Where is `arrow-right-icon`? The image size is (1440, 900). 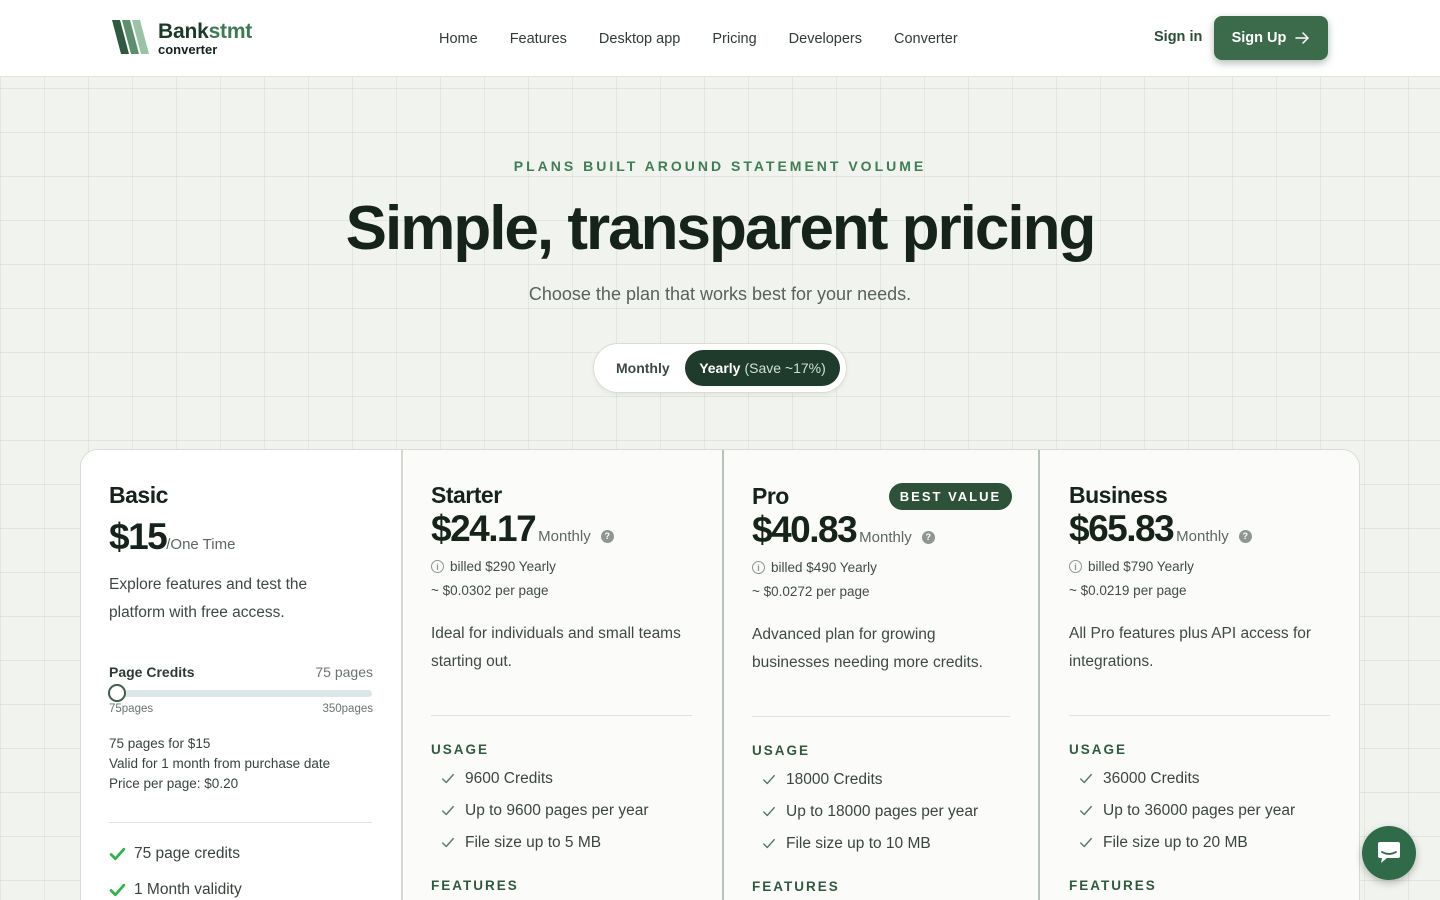
arrow-right-icon is located at coordinates (1302, 38).